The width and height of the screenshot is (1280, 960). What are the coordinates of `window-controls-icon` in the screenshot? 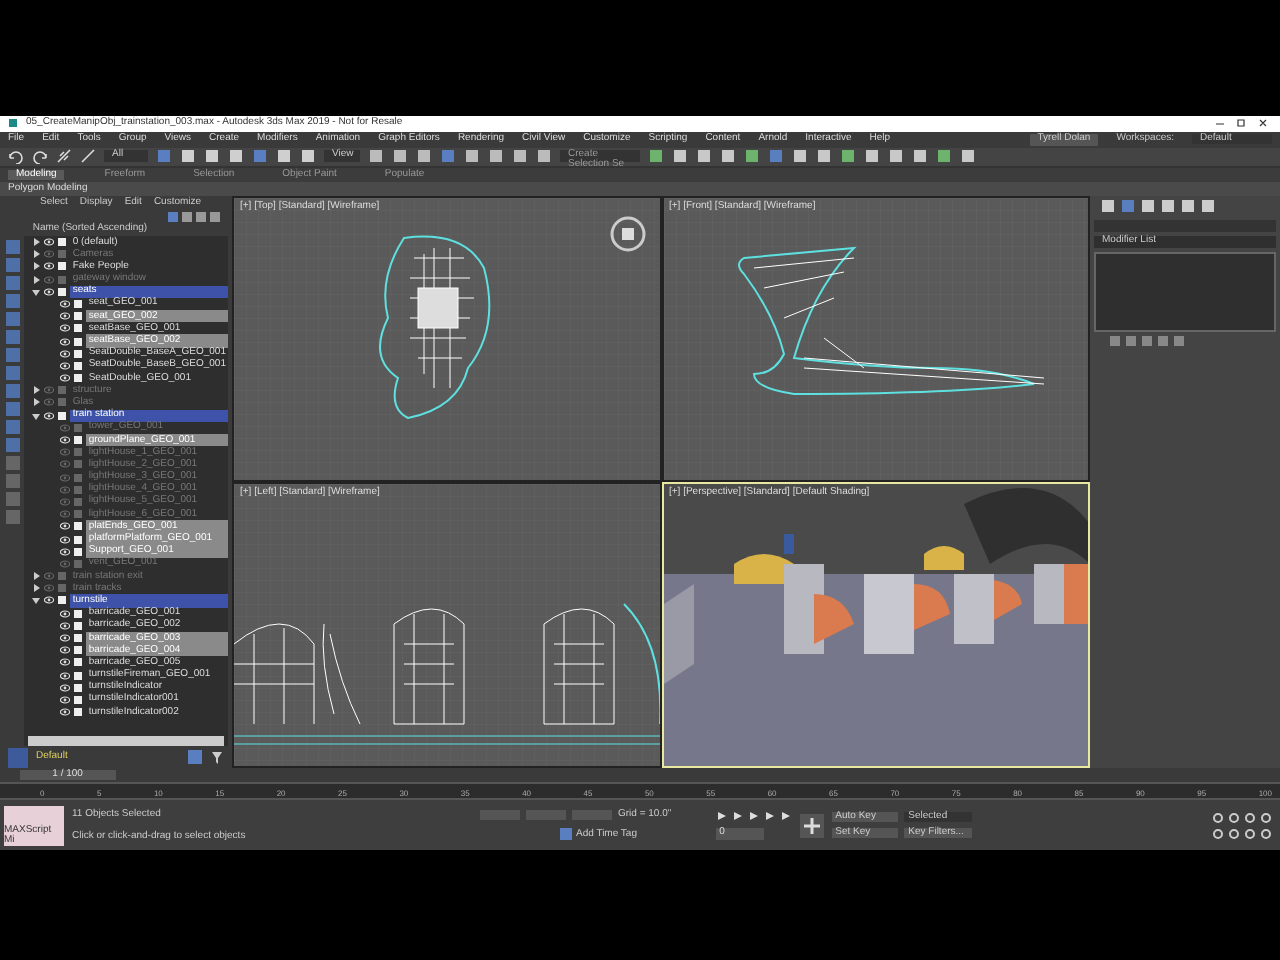 It's located at (1242, 123).